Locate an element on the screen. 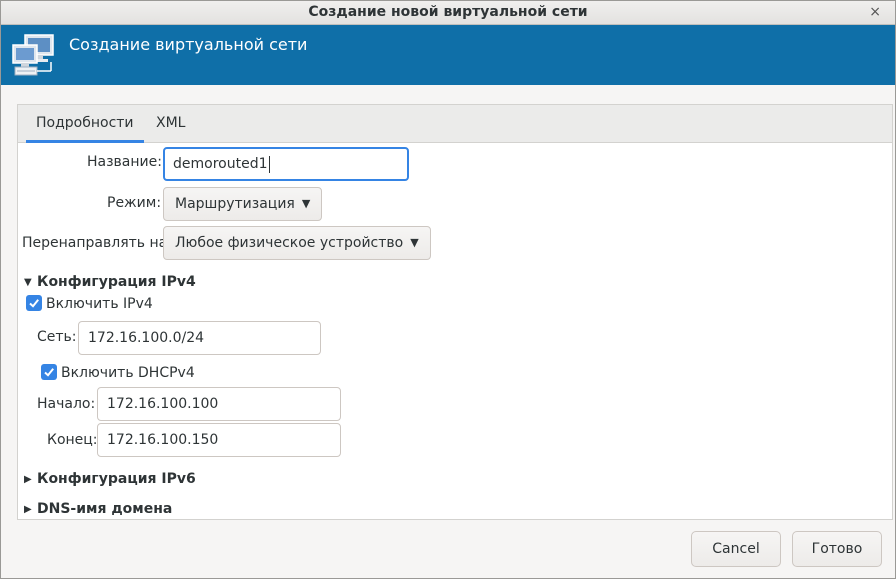  enable-ipv4-checkbox: Включить IPv4 is located at coordinates (89, 303).